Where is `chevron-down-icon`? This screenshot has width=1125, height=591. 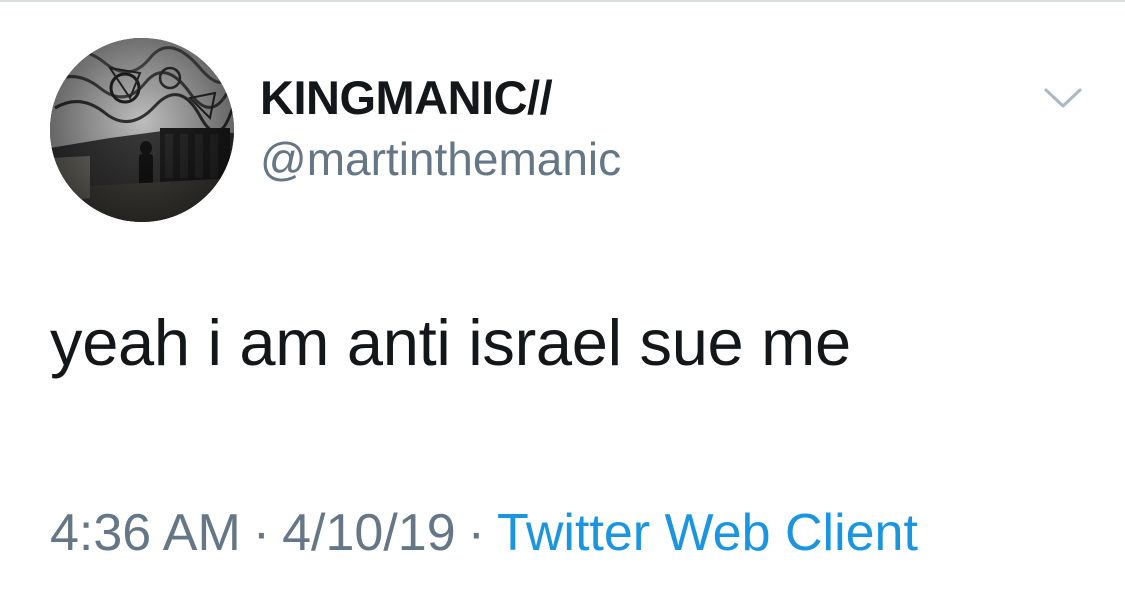 chevron-down-icon is located at coordinates (1063, 98).